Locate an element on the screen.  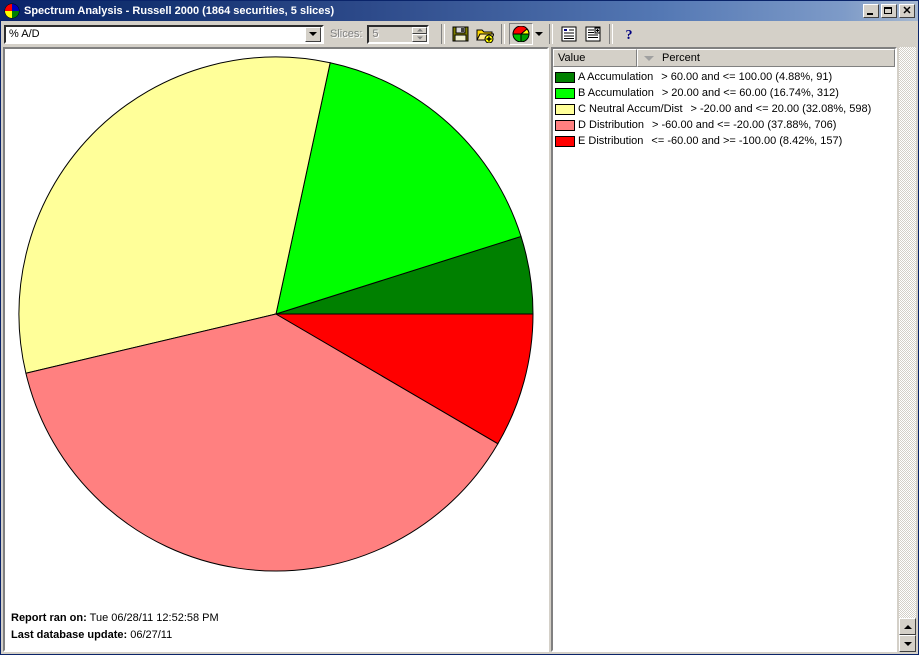
save-button is located at coordinates (461, 34).